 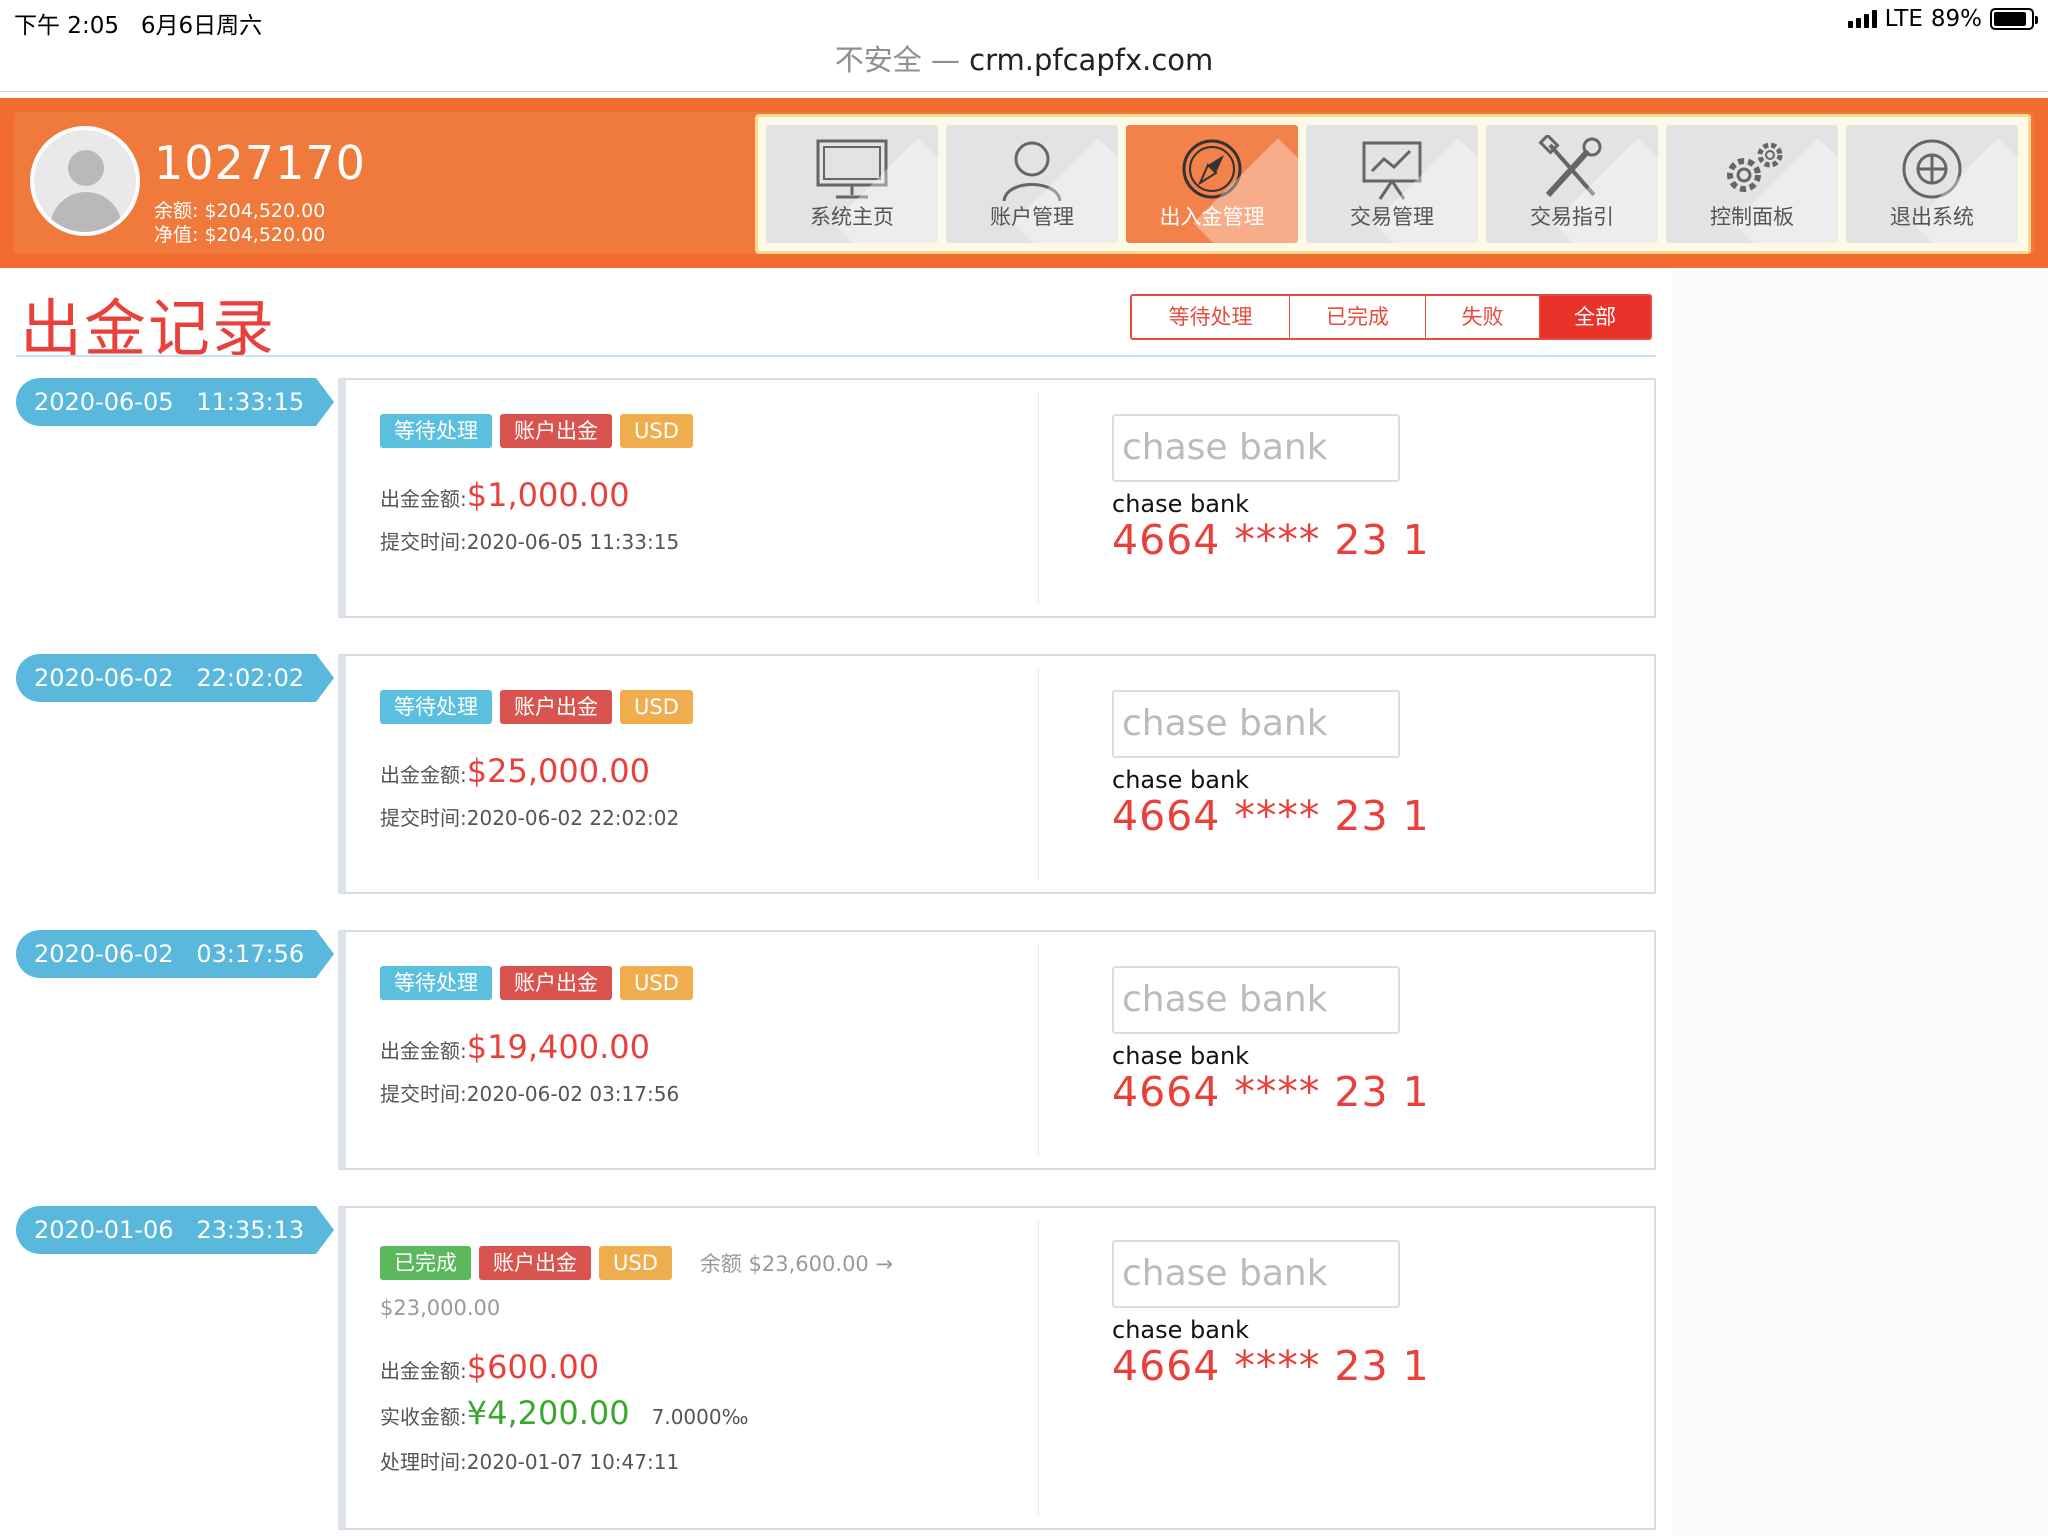 I want to click on filter-failed-button: 失败, so click(x=1483, y=317).